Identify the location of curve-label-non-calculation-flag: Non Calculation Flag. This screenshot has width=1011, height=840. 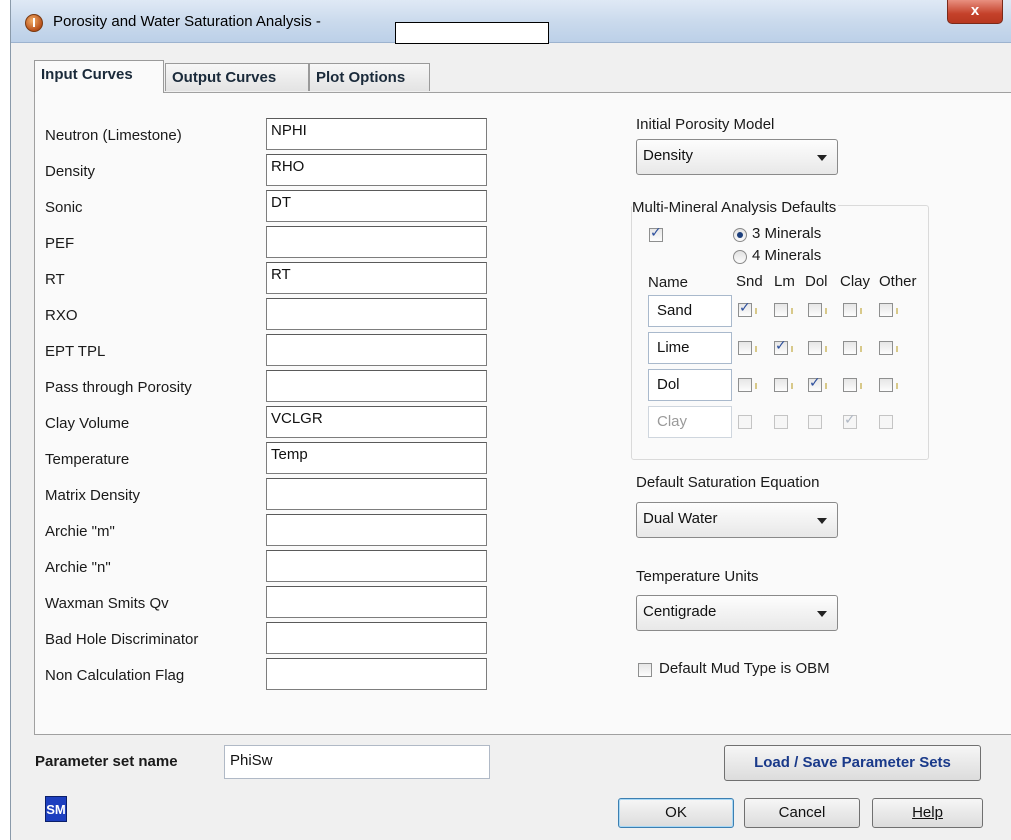
(115, 675).